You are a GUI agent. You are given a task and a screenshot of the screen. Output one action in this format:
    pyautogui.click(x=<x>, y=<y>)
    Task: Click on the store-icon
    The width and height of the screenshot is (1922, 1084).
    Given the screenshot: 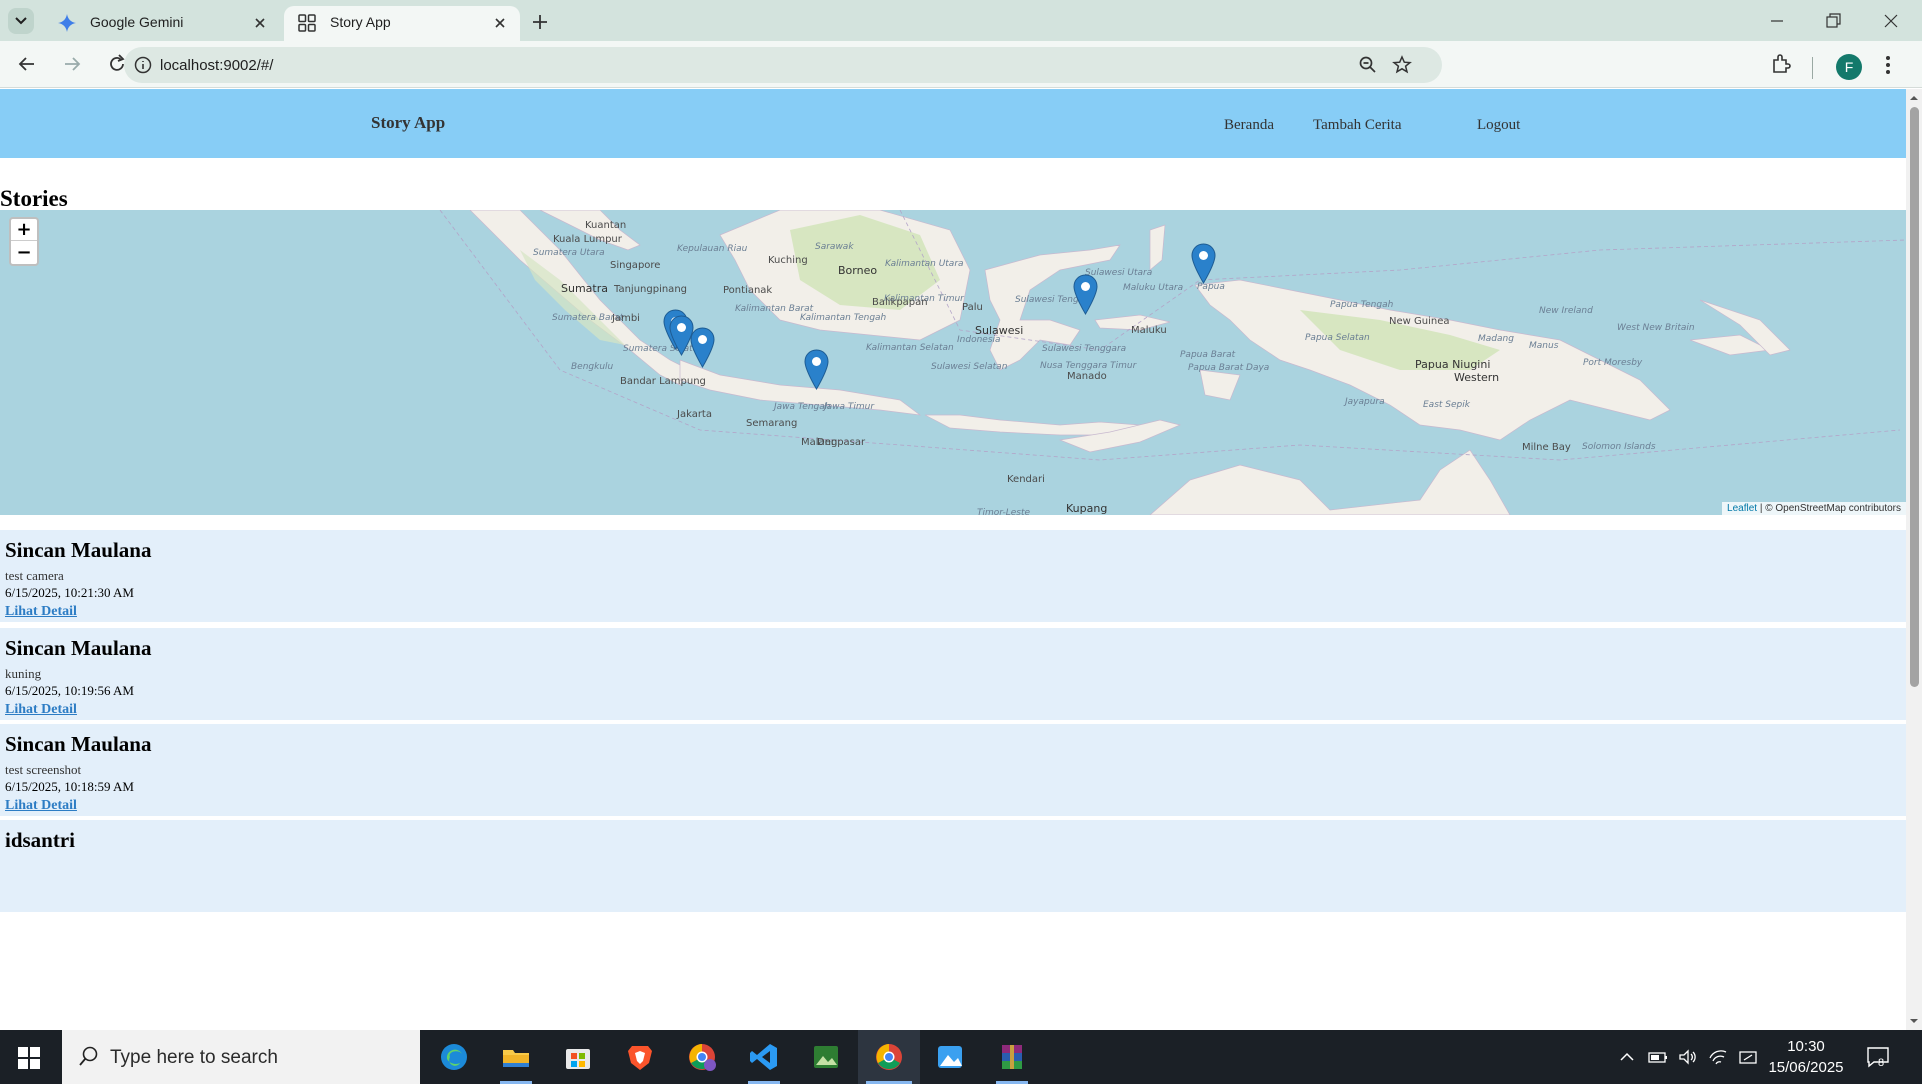 What is the action you would take?
    pyautogui.click(x=578, y=1057)
    